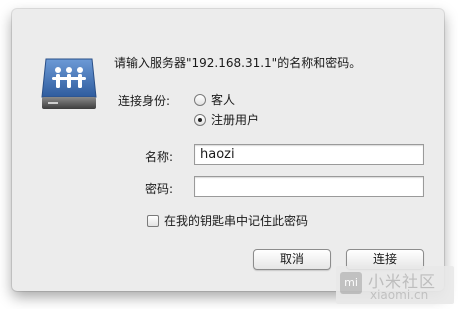 The width and height of the screenshot is (458, 309). I want to click on radio-registered-user-button, so click(200, 119).